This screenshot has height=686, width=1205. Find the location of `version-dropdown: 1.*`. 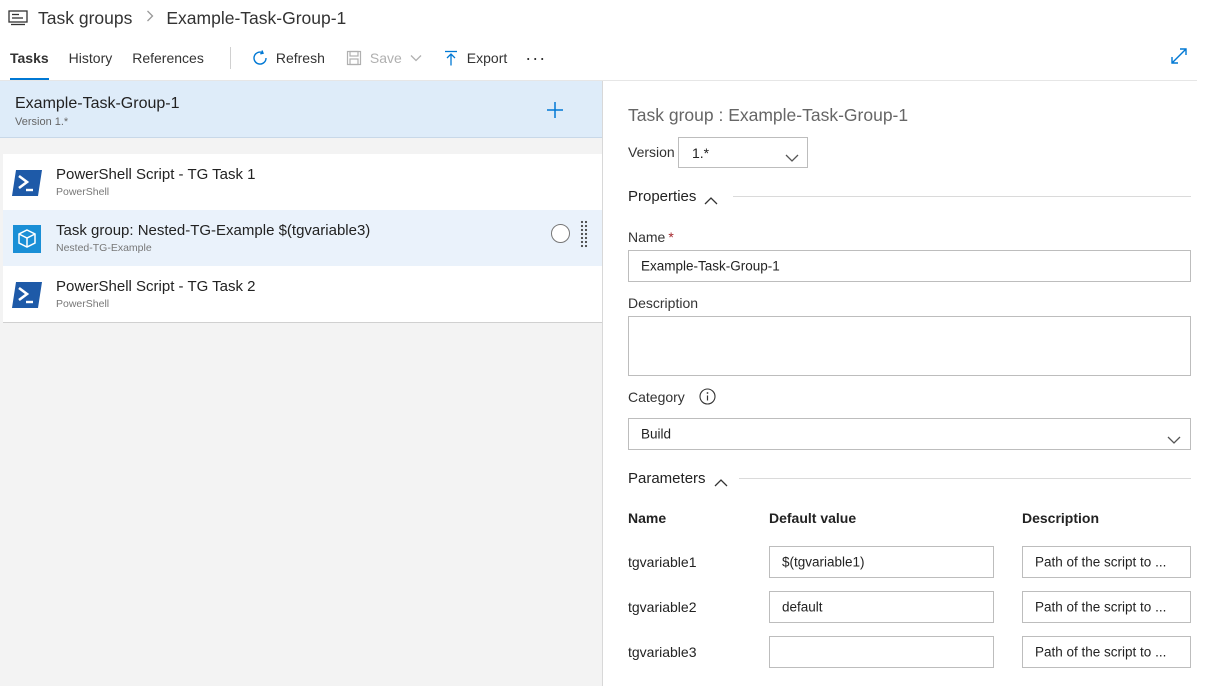

version-dropdown: 1.* is located at coordinates (743, 152).